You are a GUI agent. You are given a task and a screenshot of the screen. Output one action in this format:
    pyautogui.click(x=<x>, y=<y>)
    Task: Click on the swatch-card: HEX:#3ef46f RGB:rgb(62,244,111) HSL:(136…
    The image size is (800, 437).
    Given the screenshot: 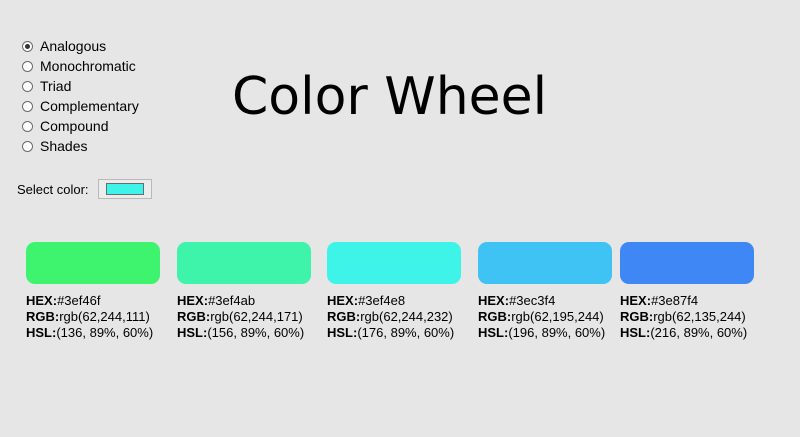 What is the action you would take?
    pyautogui.click(x=93, y=291)
    